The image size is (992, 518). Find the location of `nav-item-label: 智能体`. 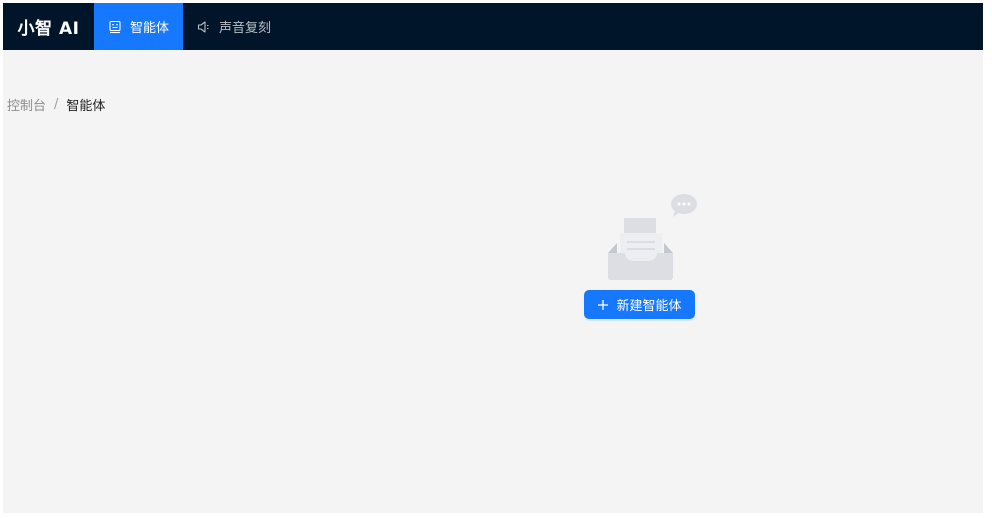

nav-item-label: 智能体 is located at coordinates (150, 28).